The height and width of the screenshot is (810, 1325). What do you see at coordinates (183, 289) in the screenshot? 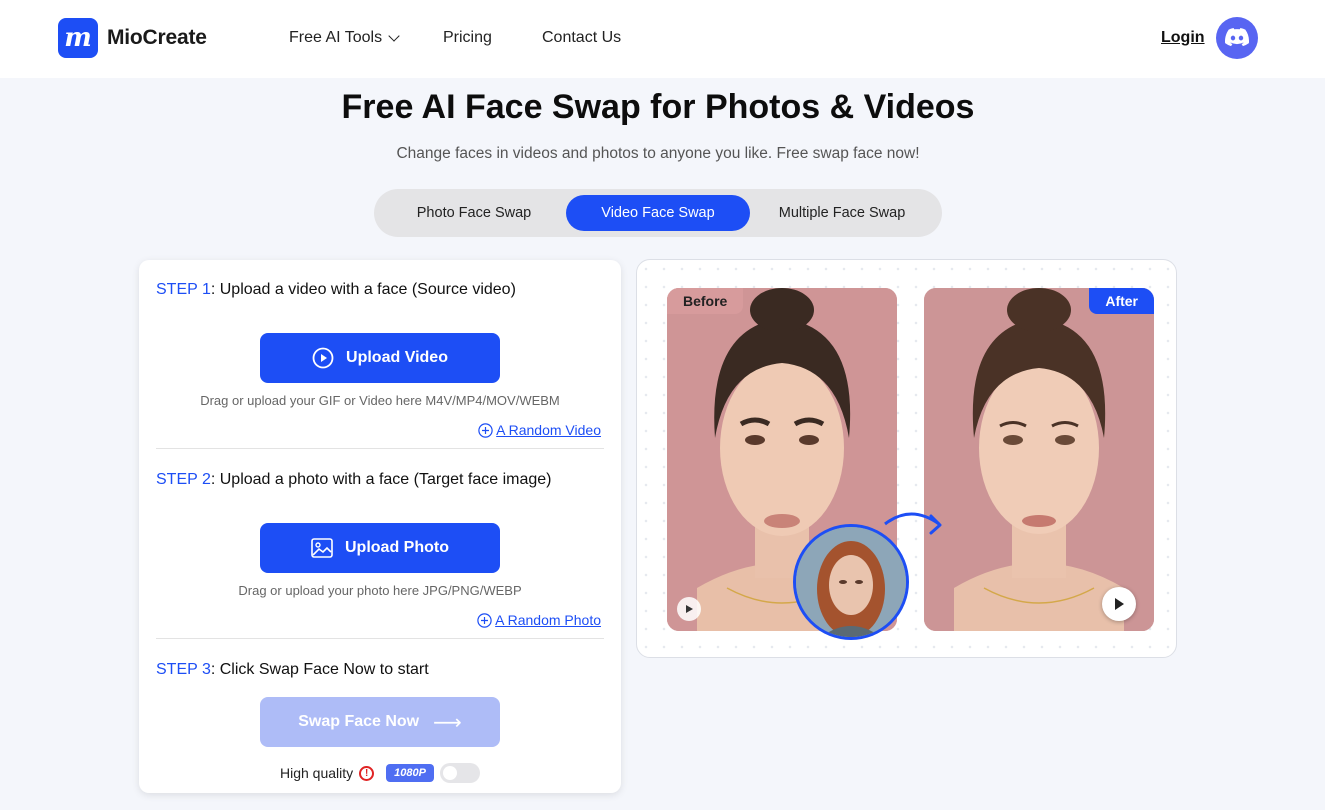
I see `step1-number: STEP 1` at bounding box center [183, 289].